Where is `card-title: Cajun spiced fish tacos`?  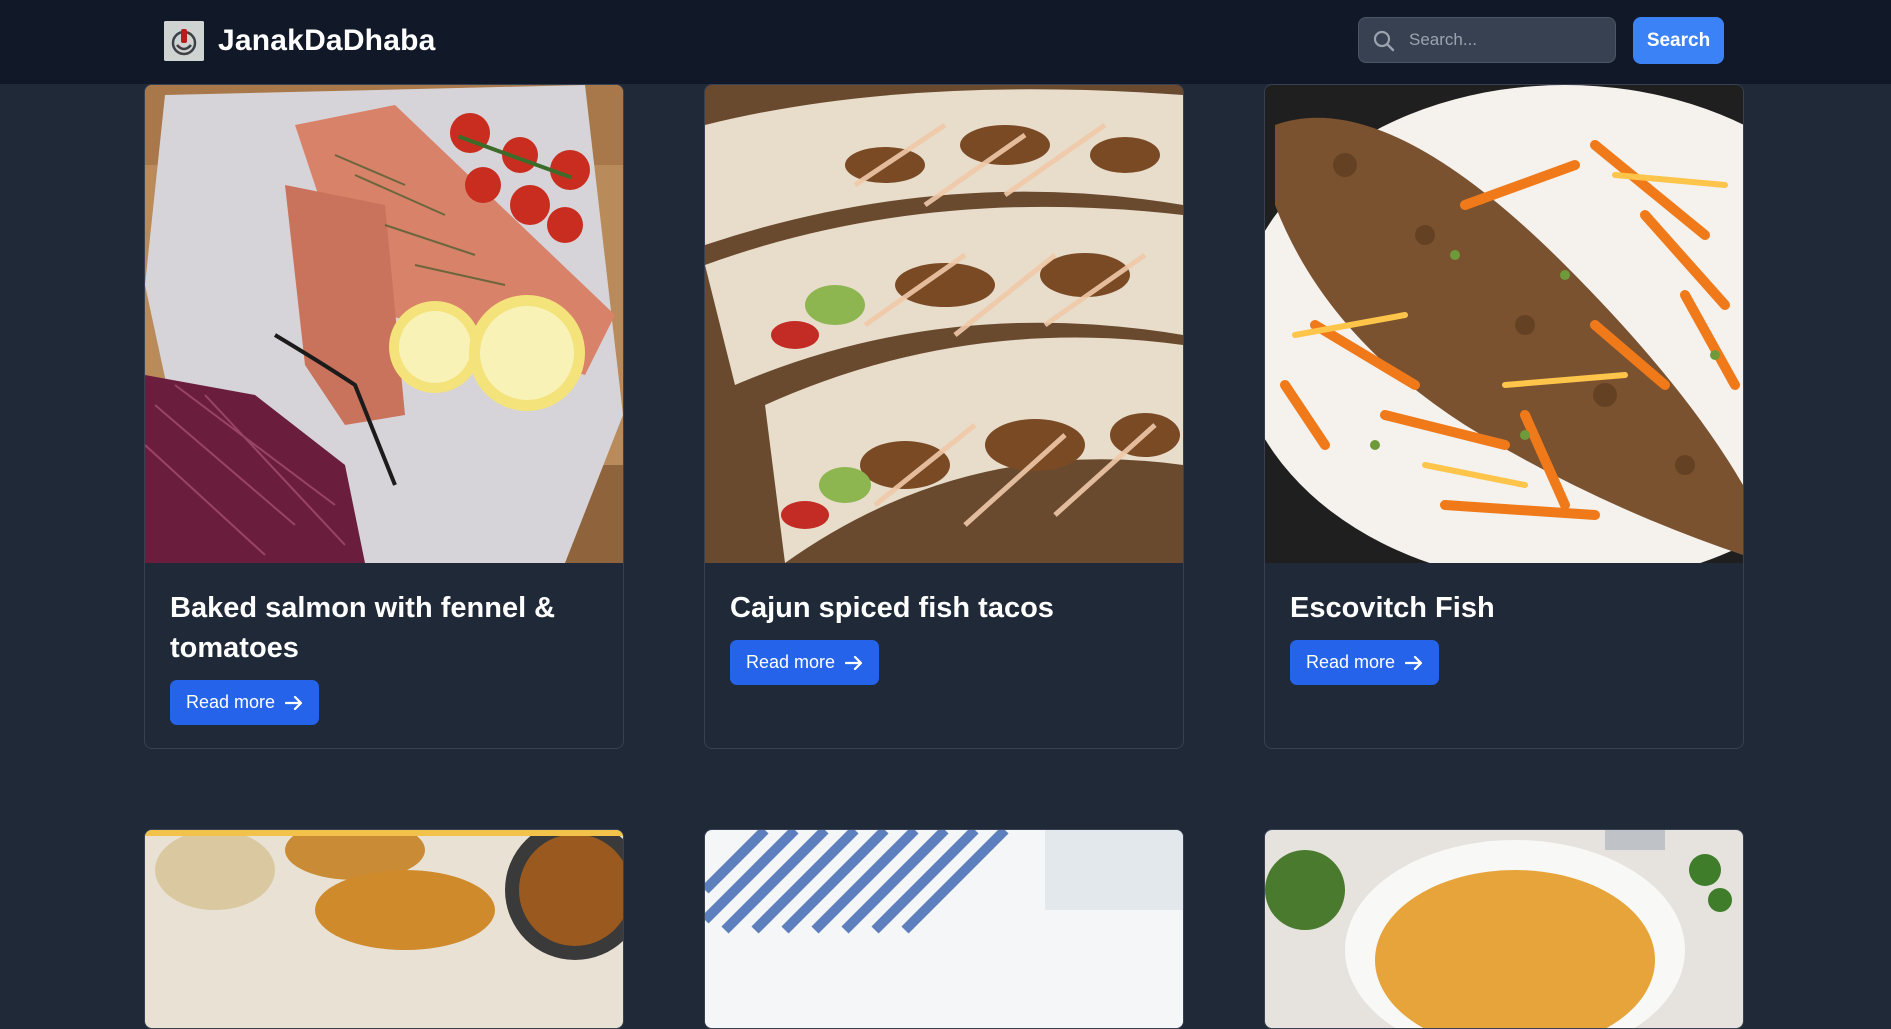 card-title: Cajun spiced fish tacos is located at coordinates (944, 608).